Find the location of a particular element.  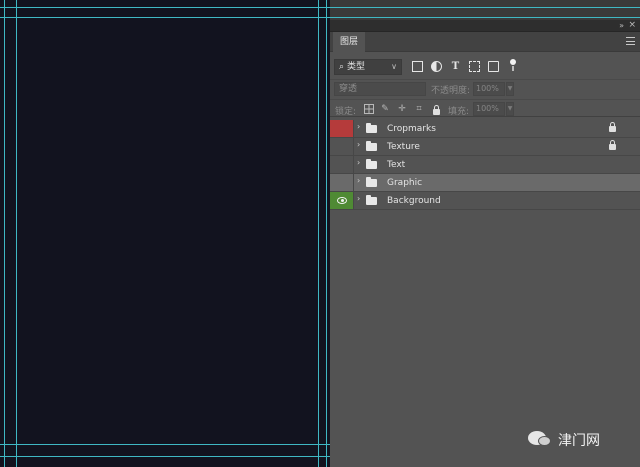

lock-image-pixels-icon: ✎ is located at coordinates (385, 109).